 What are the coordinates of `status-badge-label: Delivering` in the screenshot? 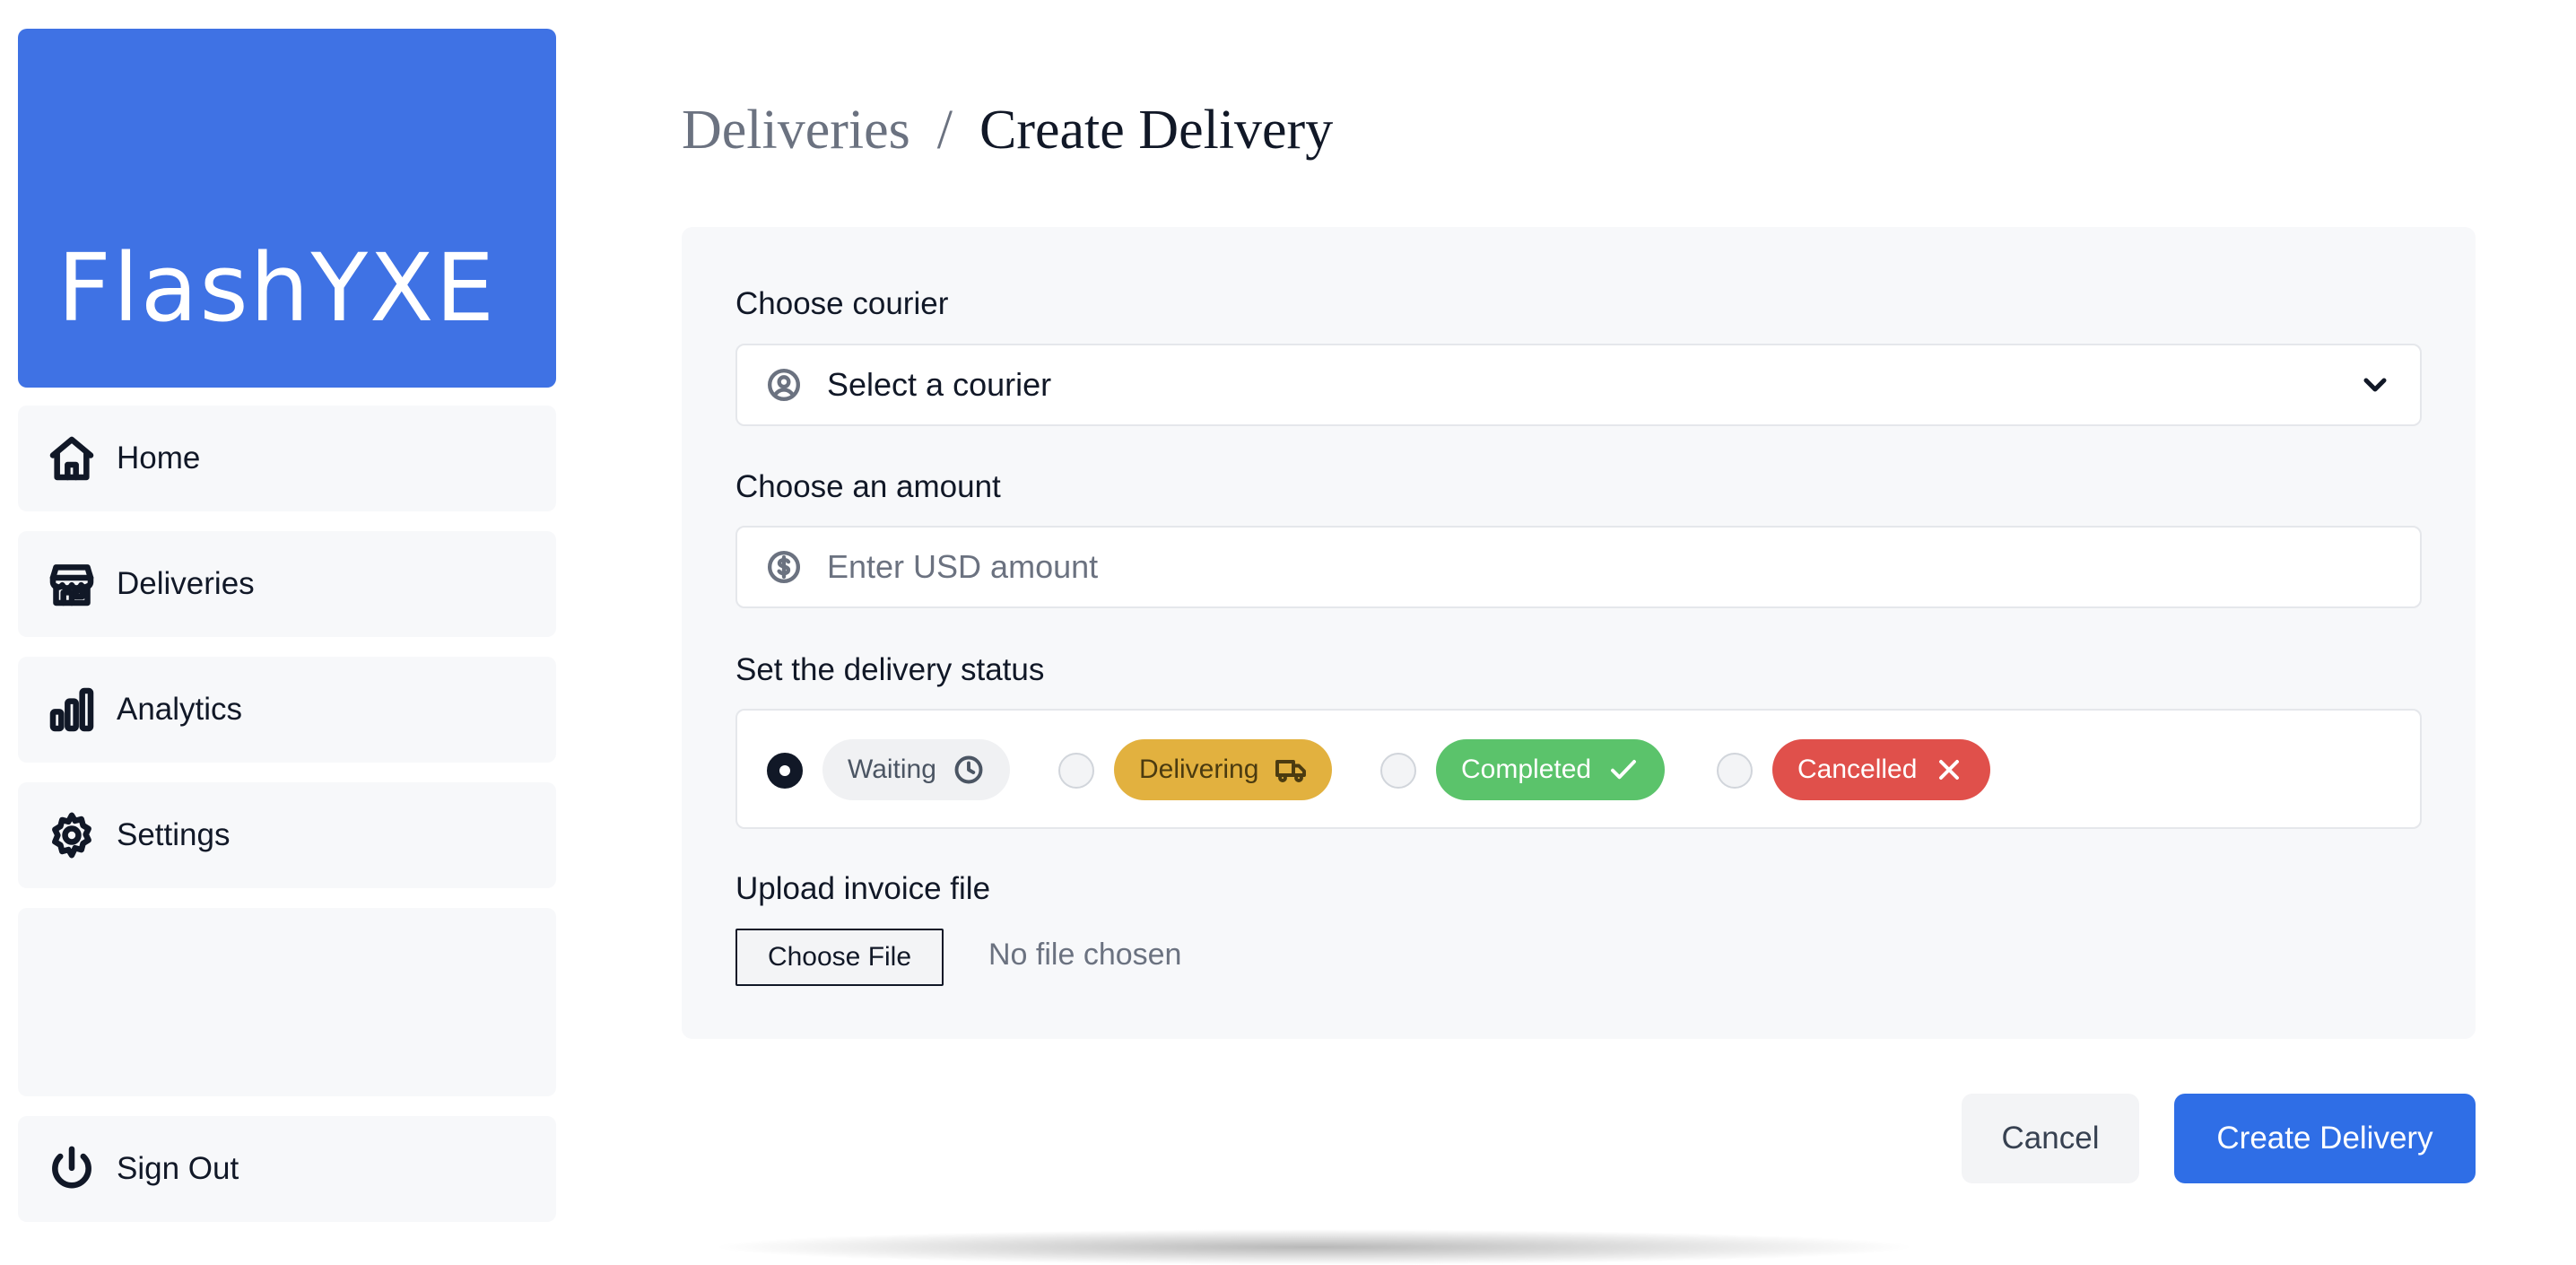 It's located at (1199, 769).